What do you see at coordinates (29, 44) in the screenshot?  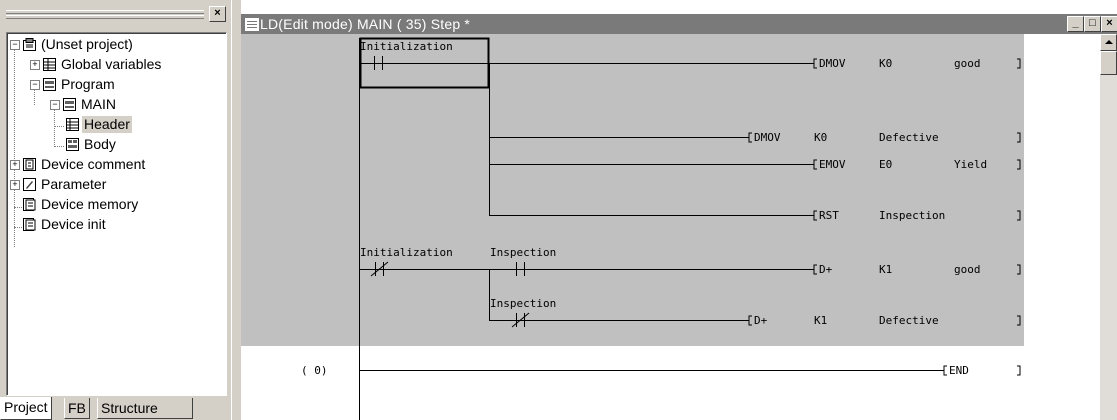 I see `project-icon` at bounding box center [29, 44].